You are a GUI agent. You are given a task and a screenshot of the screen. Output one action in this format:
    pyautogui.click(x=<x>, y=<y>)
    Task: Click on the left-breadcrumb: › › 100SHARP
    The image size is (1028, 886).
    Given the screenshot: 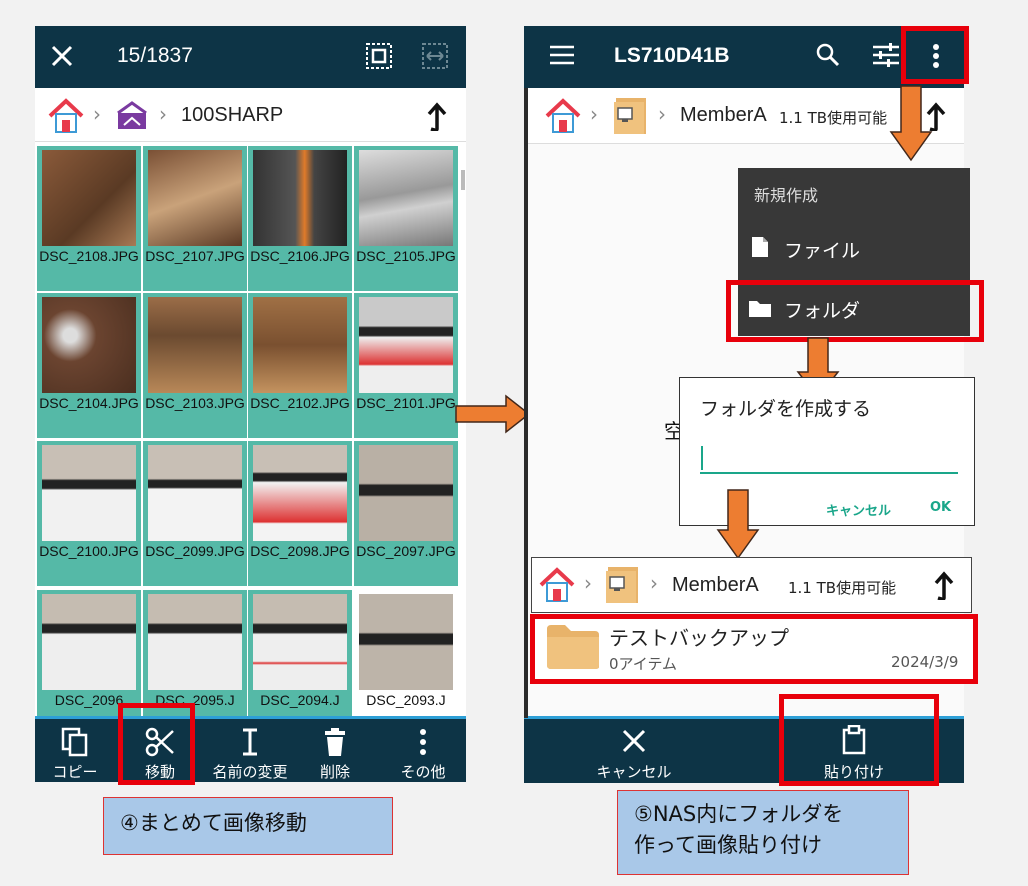 What is the action you would take?
    pyautogui.click(x=250, y=115)
    